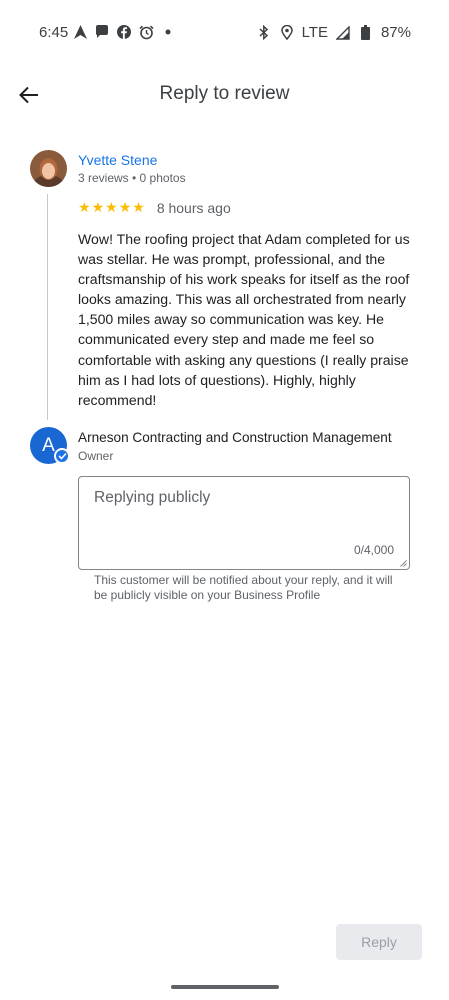  I want to click on owner-avatar-letter: A, so click(48, 445).